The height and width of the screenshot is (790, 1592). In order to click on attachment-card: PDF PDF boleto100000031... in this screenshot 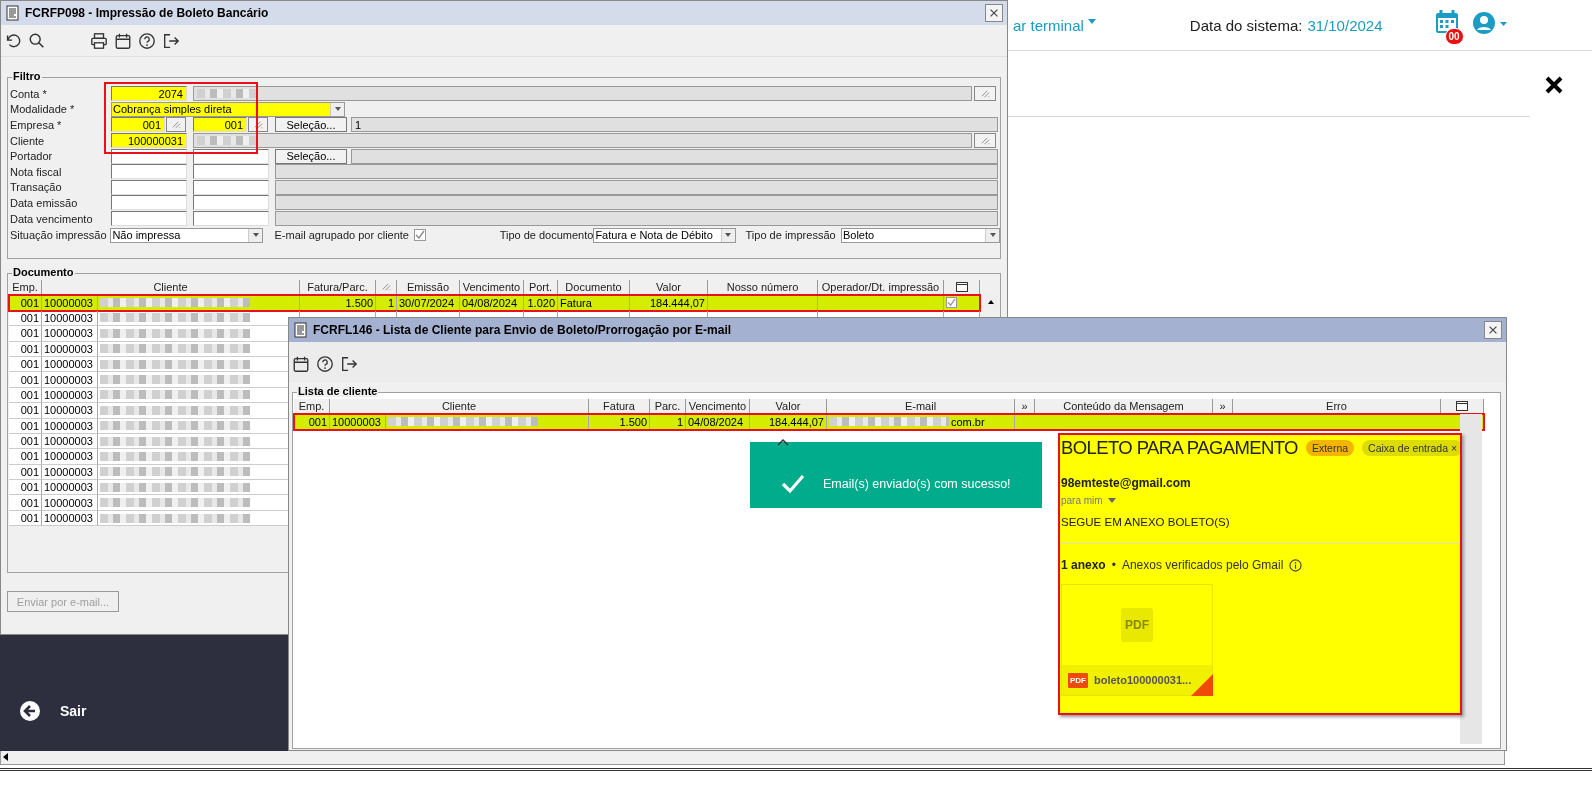, I will do `click(1137, 640)`.